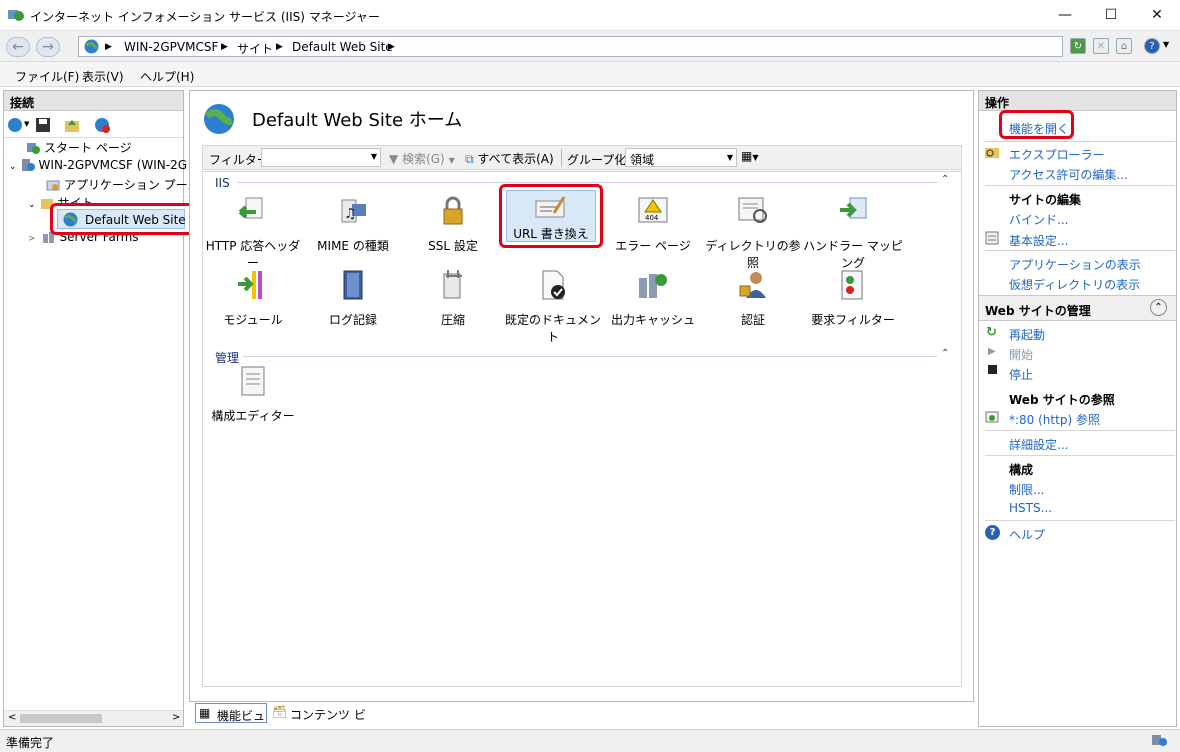 The width and height of the screenshot is (1180, 752). I want to click on action-help: ヘルプ, so click(1027, 534).